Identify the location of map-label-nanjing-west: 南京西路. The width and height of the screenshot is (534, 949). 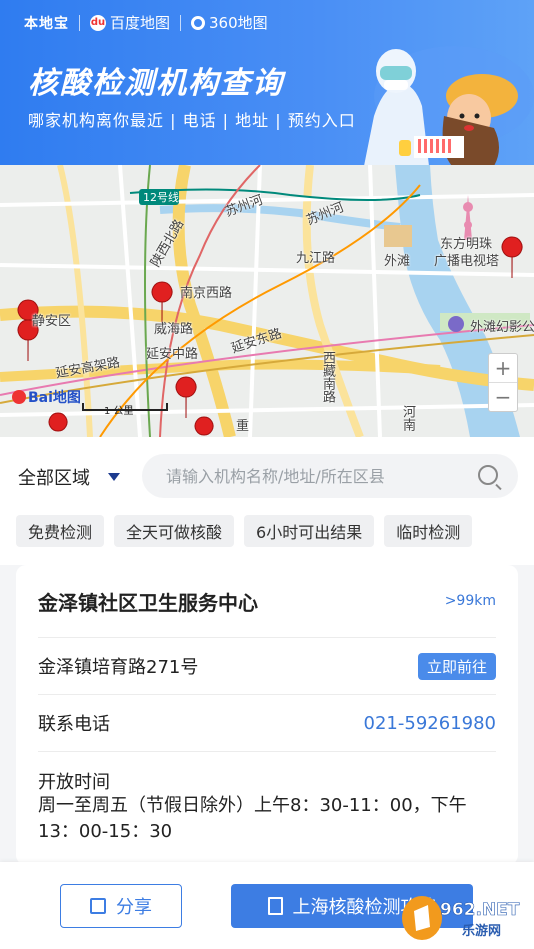
(206, 293).